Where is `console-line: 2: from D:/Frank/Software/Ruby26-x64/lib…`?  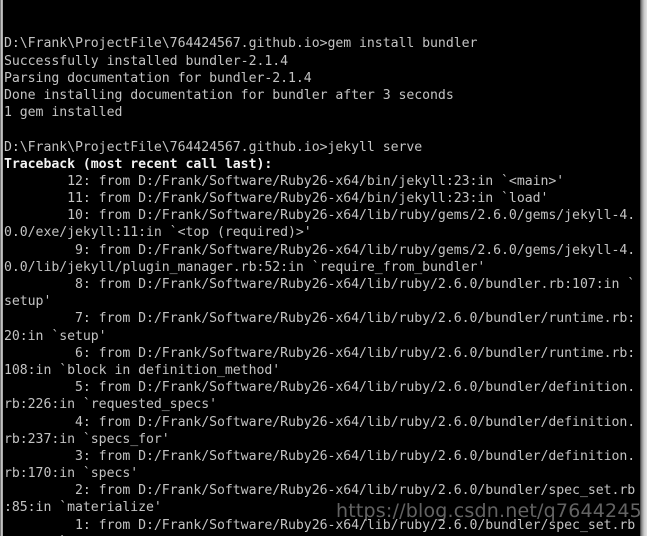
console-line: 2: from D:/Frank/Software/Ruby26-x64/lib… is located at coordinates (320, 491).